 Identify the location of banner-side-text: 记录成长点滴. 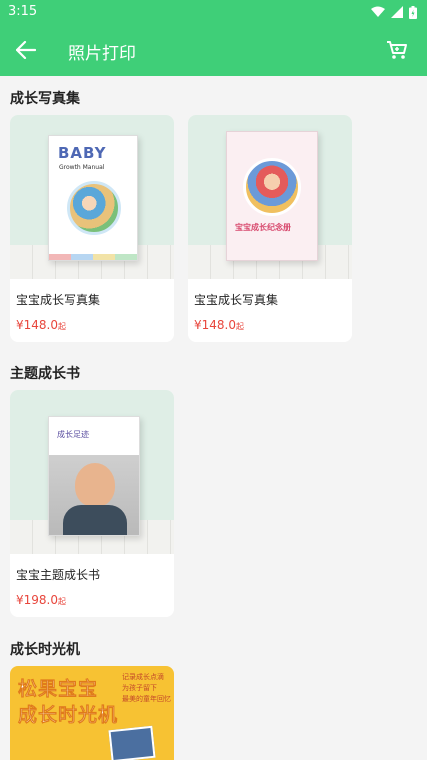
(143, 677).